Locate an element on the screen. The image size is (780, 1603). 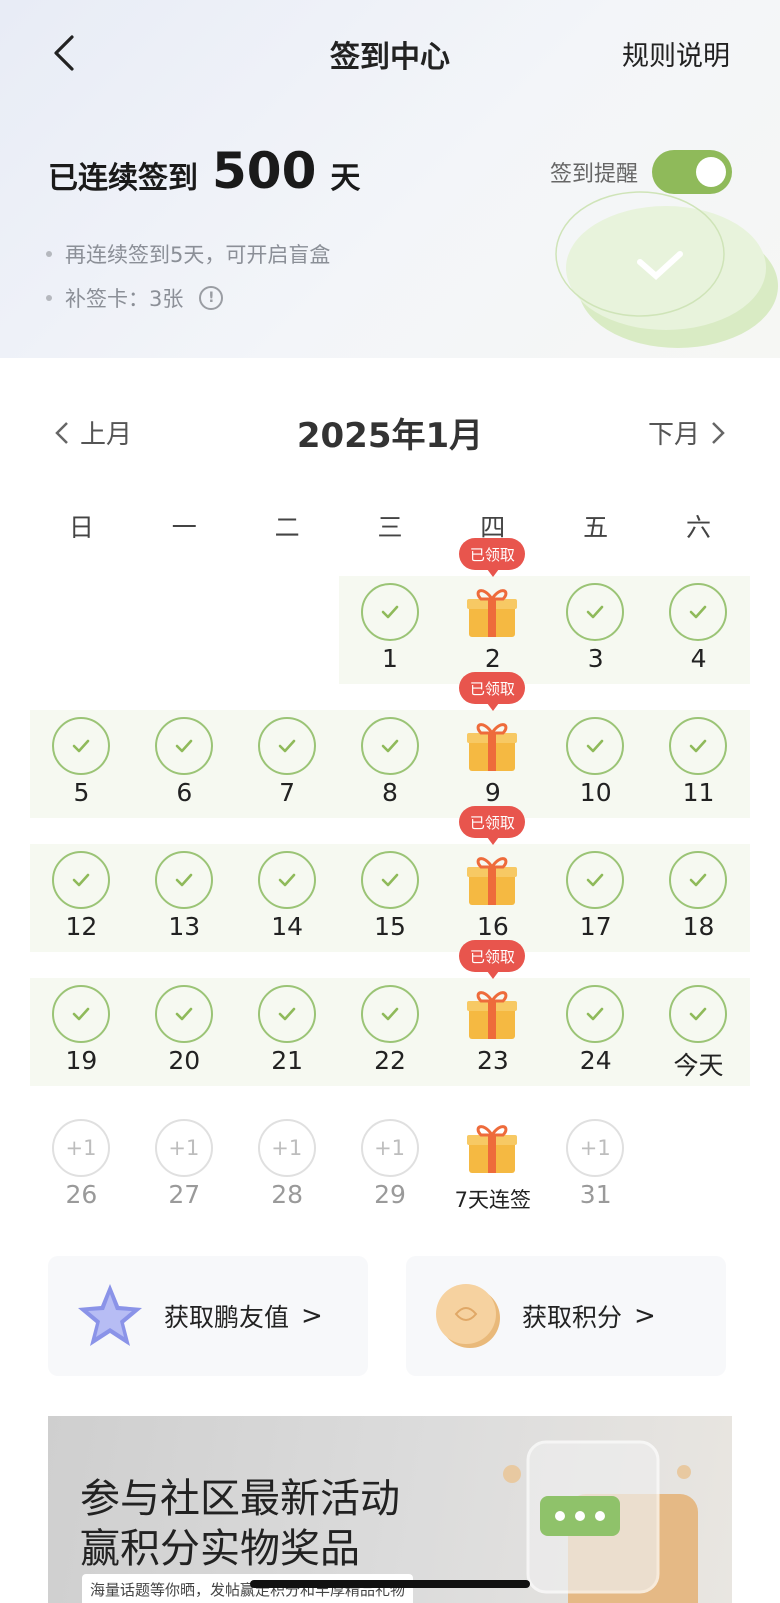
calendar-day: 7 is located at coordinates (287, 764).